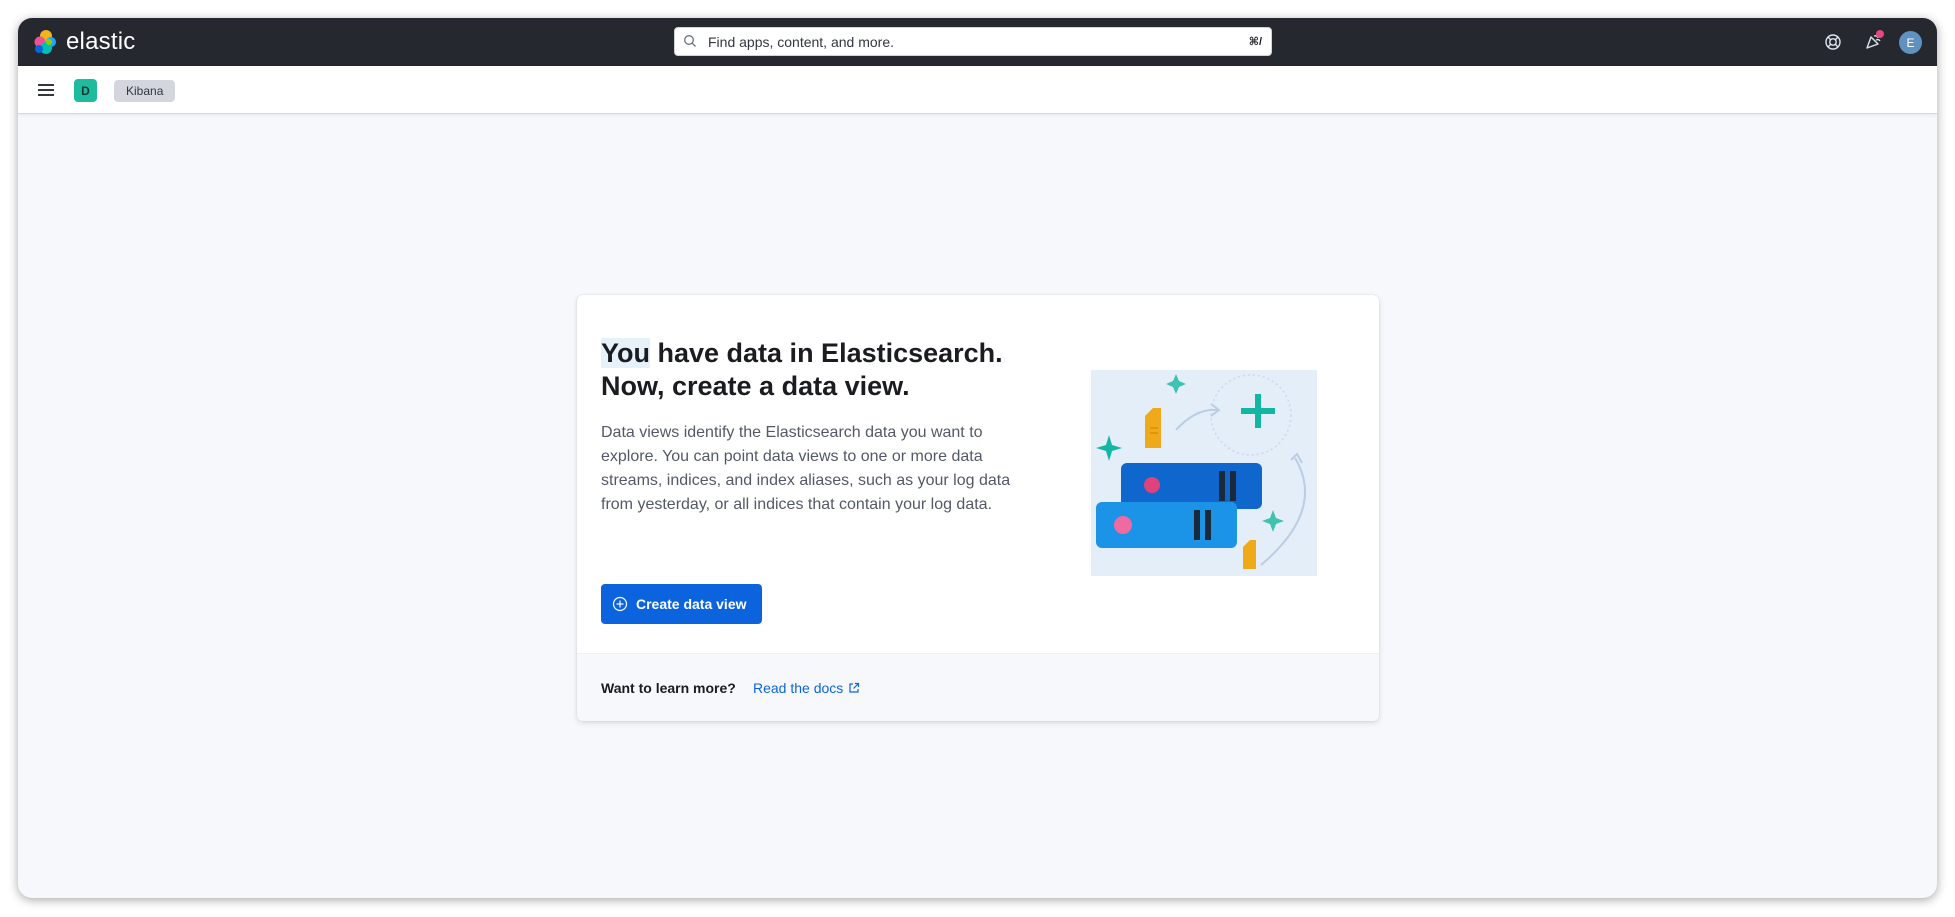 The image size is (1955, 917). What do you see at coordinates (668, 688) in the screenshot?
I see `learn-more-text: Want to learn more?` at bounding box center [668, 688].